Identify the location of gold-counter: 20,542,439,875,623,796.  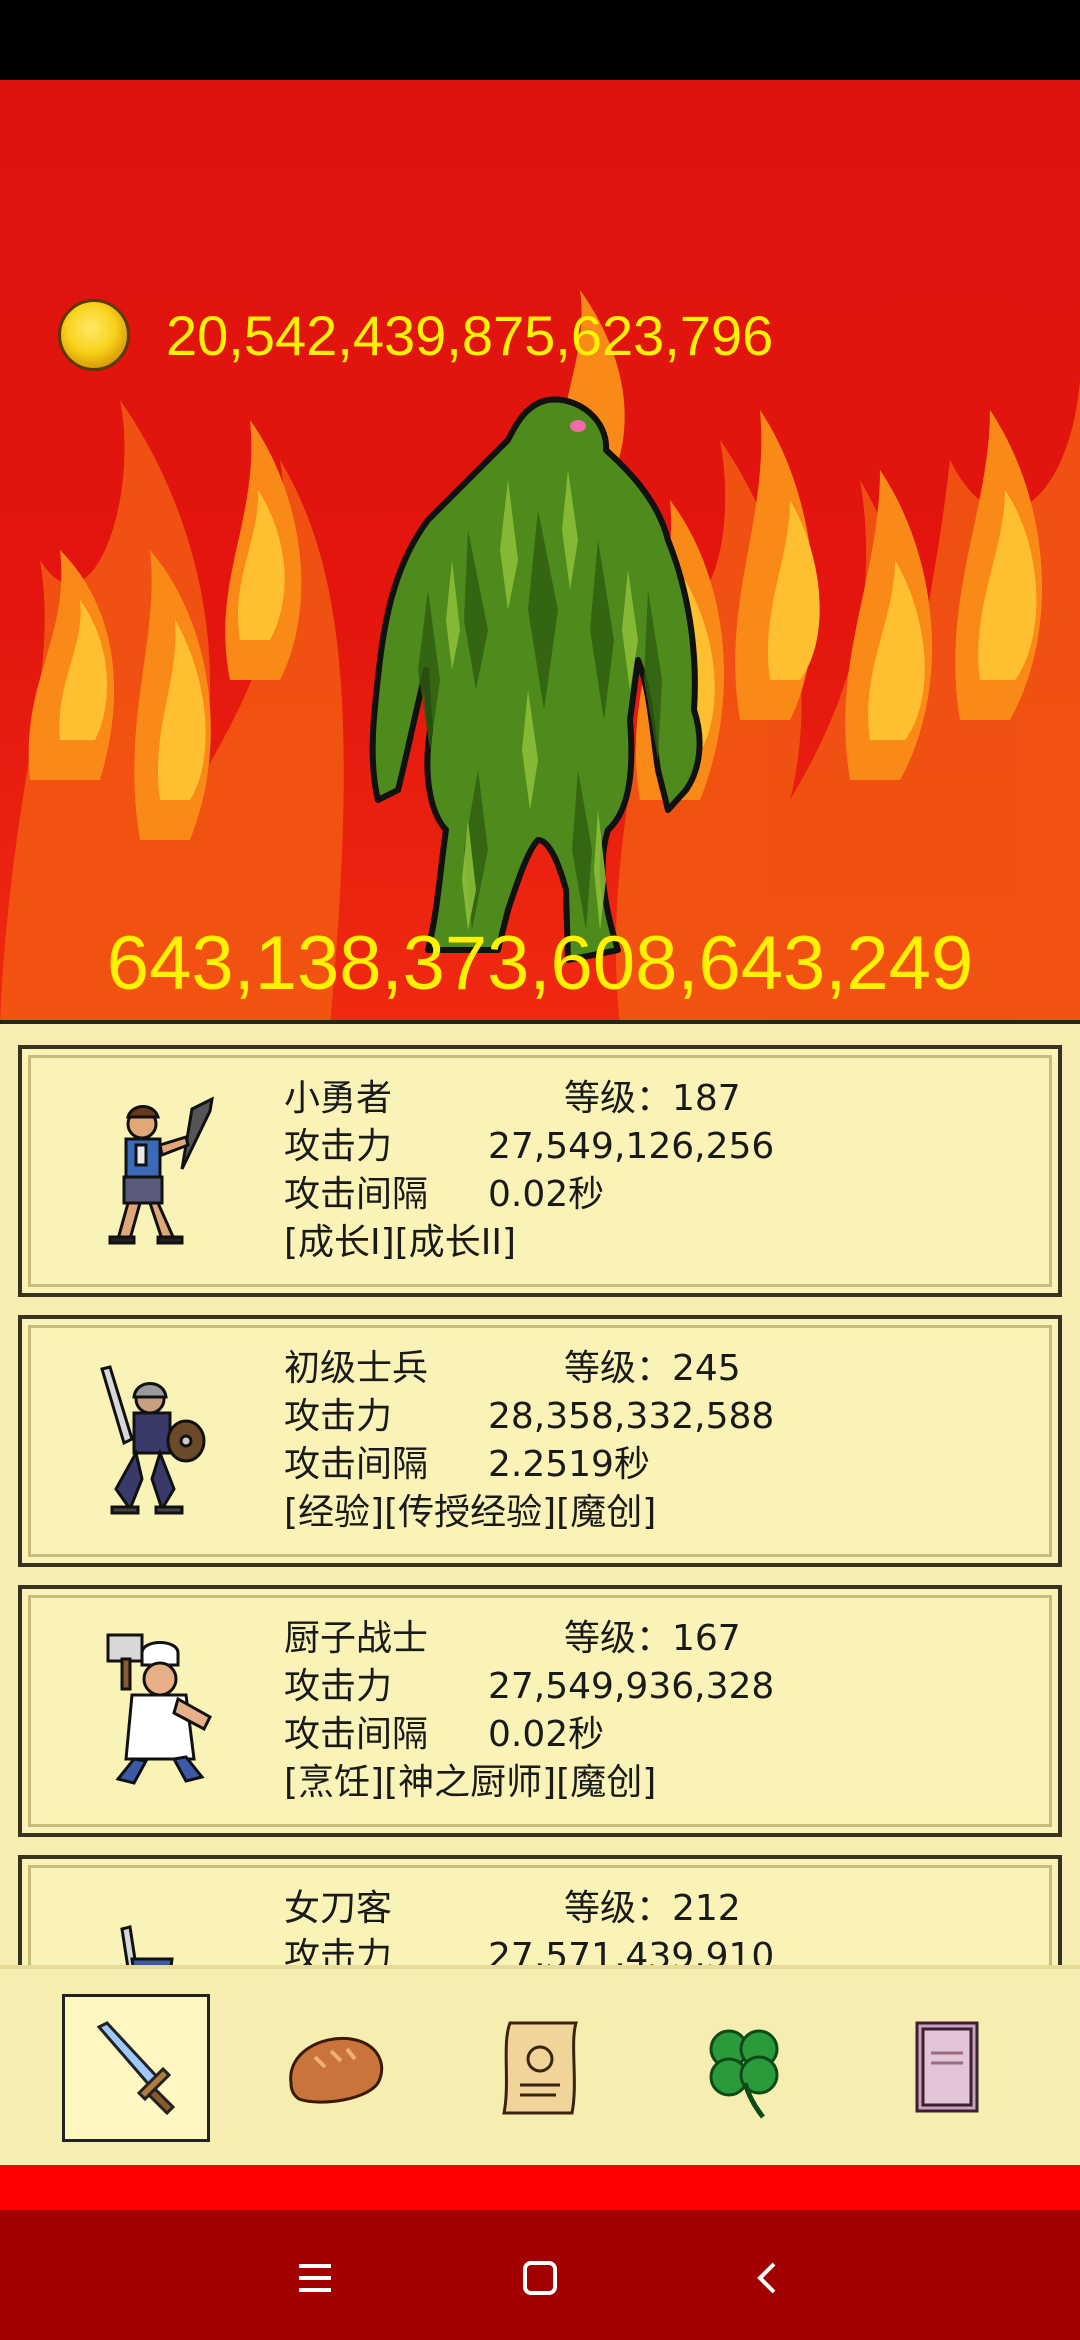
(415, 335).